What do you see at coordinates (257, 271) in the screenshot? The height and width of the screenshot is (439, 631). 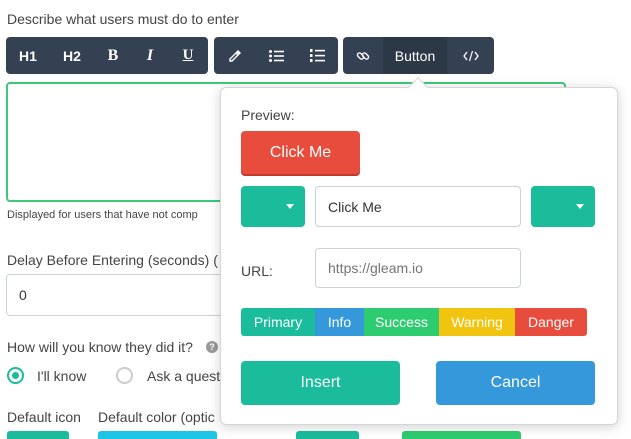 I see `url-label: URL:` at bounding box center [257, 271].